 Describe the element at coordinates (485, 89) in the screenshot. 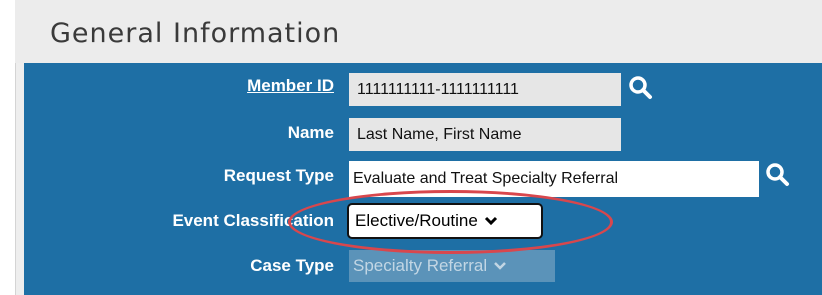

I see `member-id-field: 1111111111-1111111111` at that location.